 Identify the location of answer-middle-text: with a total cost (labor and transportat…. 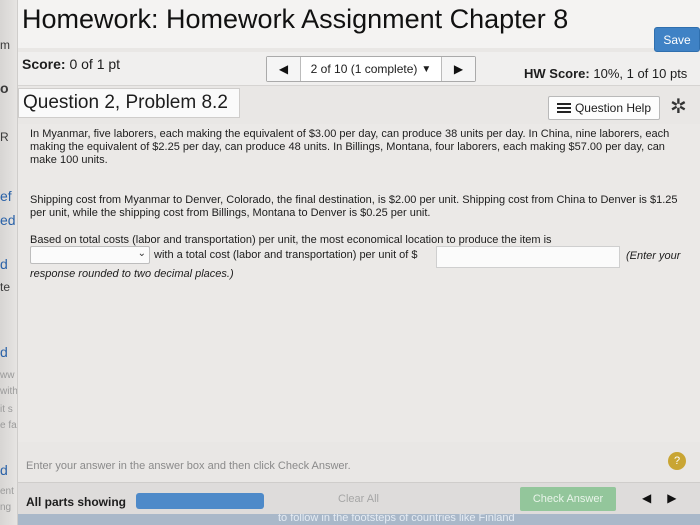
(286, 255).